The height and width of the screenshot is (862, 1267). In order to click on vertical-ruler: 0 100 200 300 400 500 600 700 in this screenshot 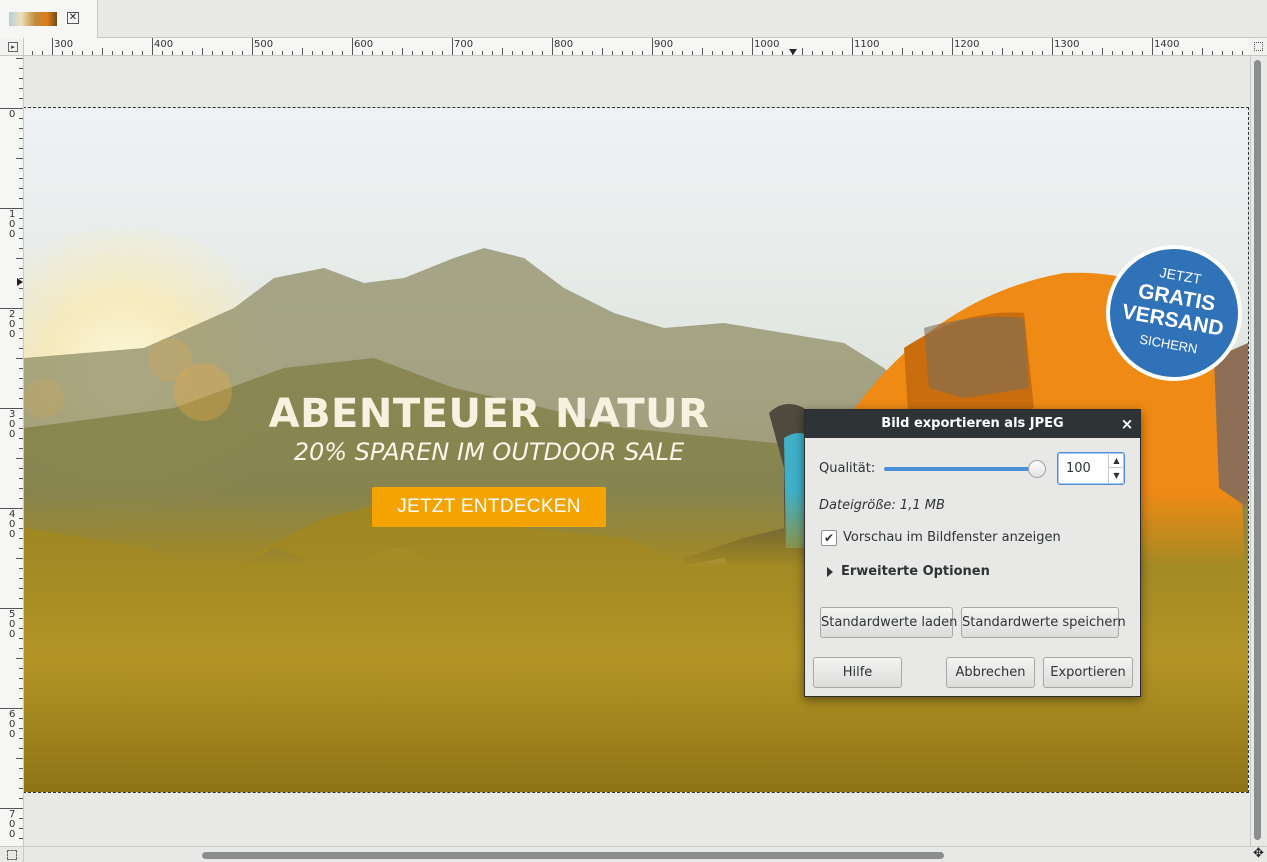, I will do `click(12, 451)`.